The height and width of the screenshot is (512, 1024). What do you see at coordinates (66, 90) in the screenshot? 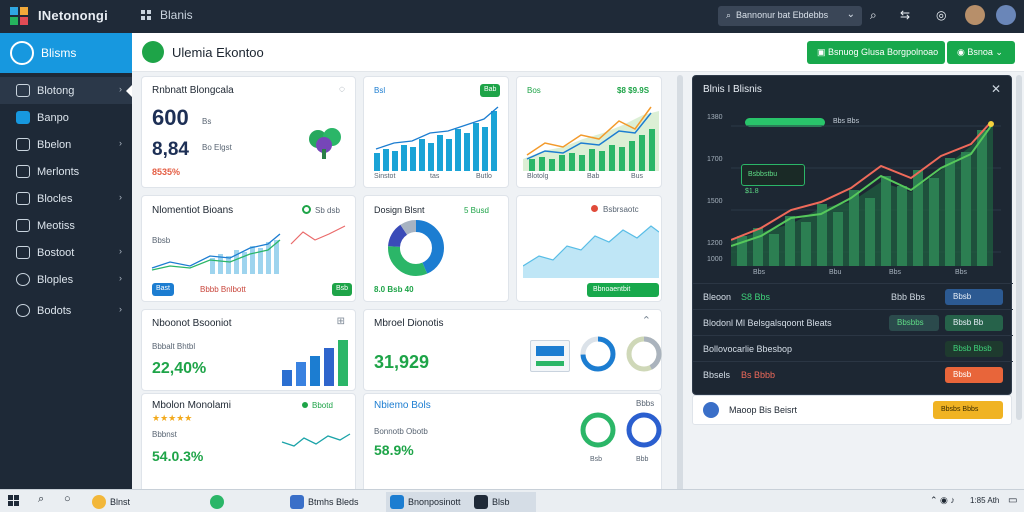
I see `sidebar-item-1: Blotong ›` at bounding box center [66, 90].